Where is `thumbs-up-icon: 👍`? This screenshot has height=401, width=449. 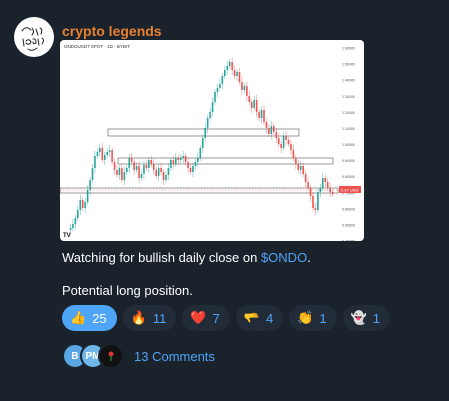
thumbs-up-icon: 👍 is located at coordinates (78, 318).